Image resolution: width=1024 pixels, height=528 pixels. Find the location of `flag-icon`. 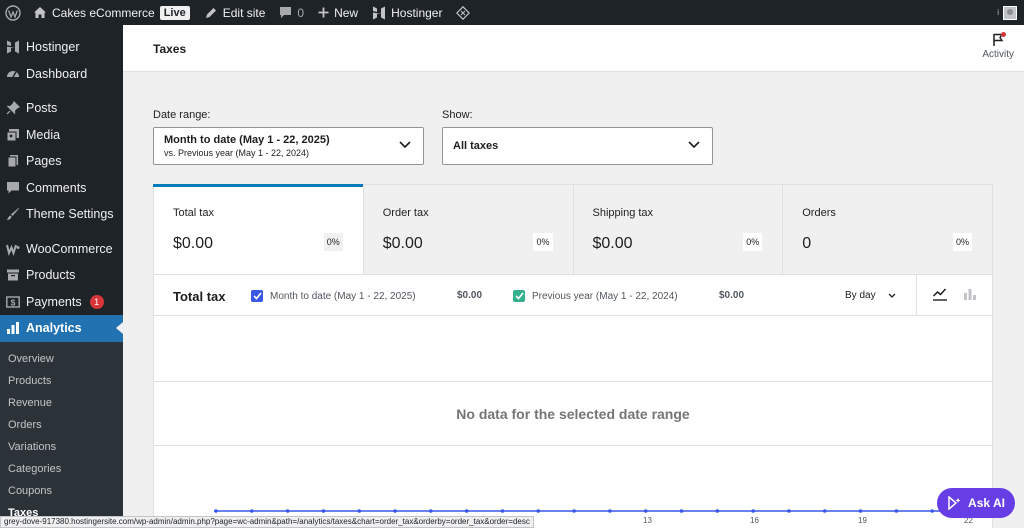

flag-icon is located at coordinates (999, 39).